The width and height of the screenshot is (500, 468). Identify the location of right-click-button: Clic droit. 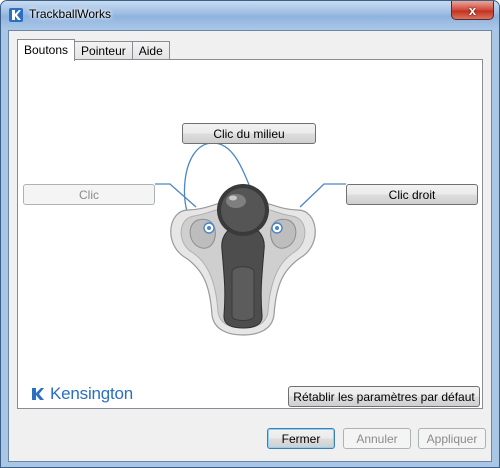
(412, 194).